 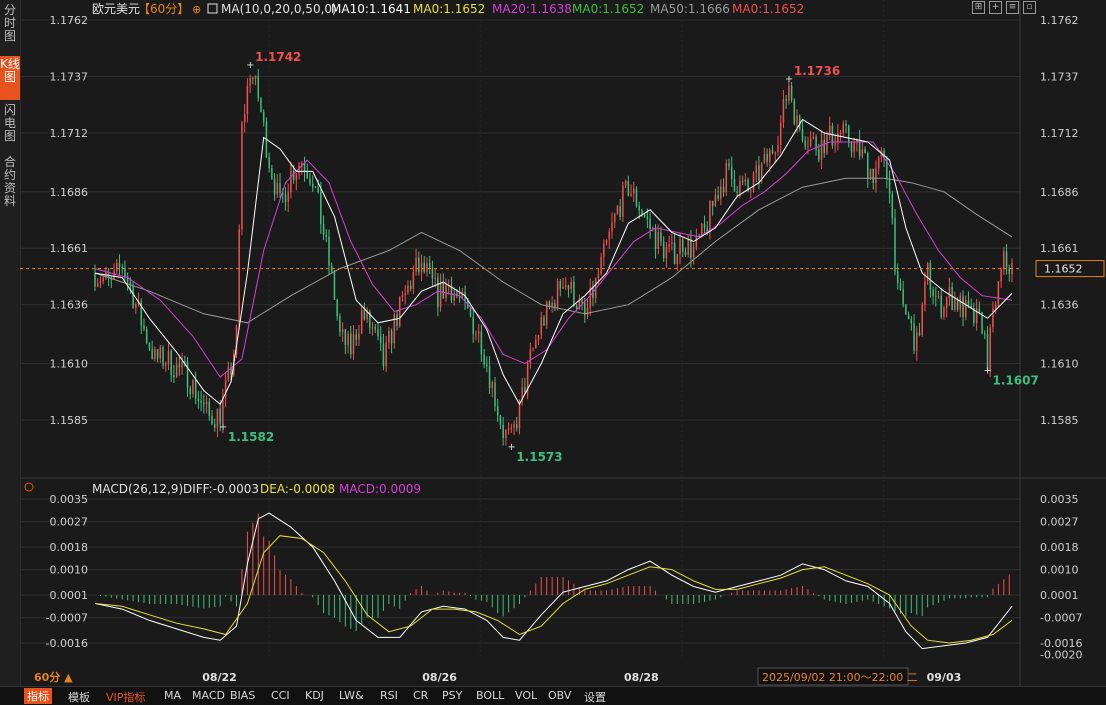 I want to click on indicator-tab: VIP指标, so click(x=125, y=697).